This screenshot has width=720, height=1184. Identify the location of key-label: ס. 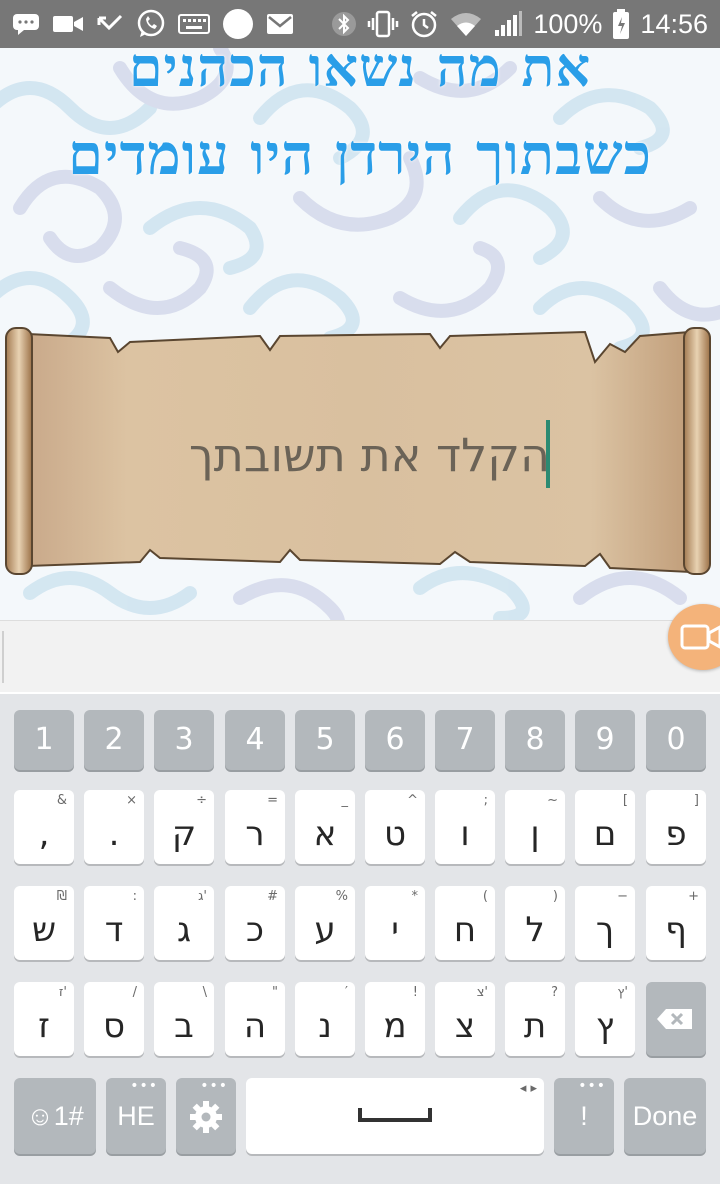
(114, 1026).